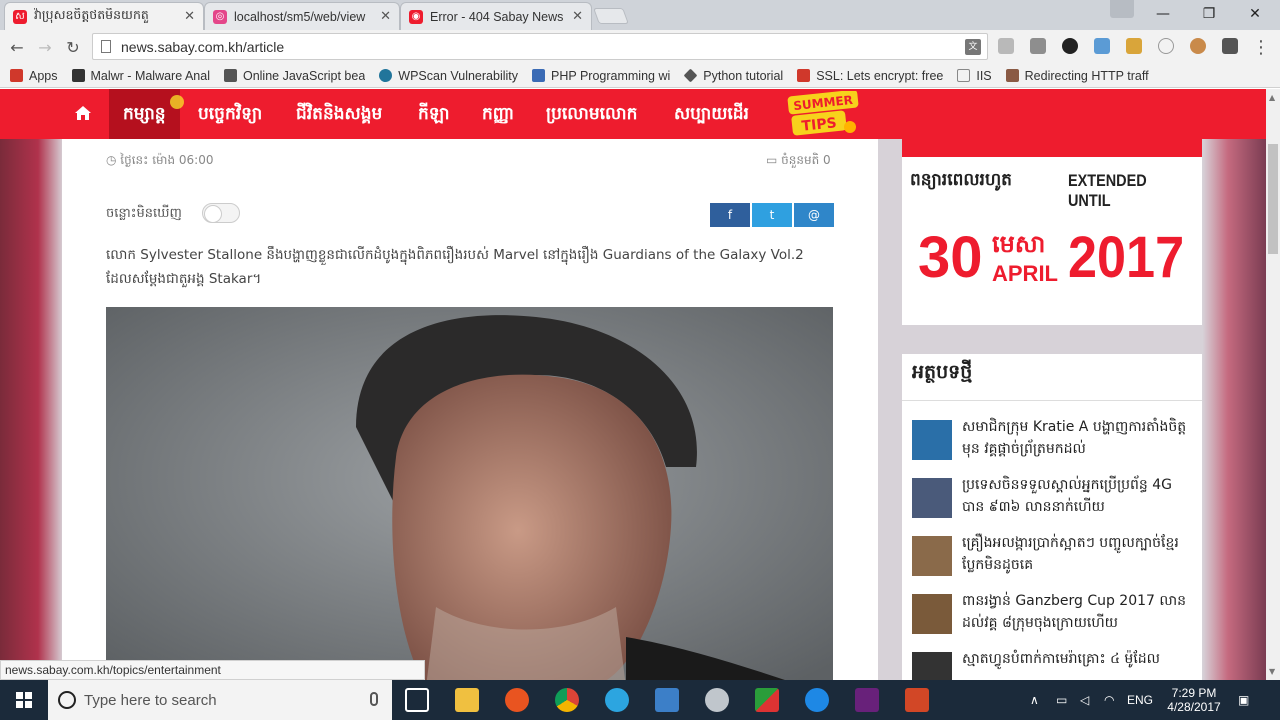 The width and height of the screenshot is (1280, 720). What do you see at coordinates (104, 16) in the screenshot?
I see `tab-sabay-article: ស វ៉ាប្រុសឧចិត្តថតមិនយកតួ ✕` at bounding box center [104, 16].